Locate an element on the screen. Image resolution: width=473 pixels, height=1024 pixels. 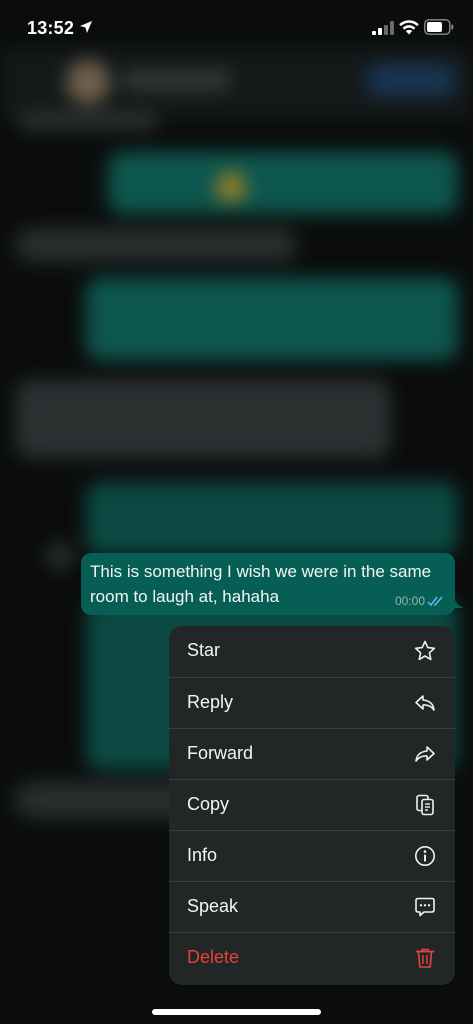
wifi-icon is located at coordinates (409, 27).